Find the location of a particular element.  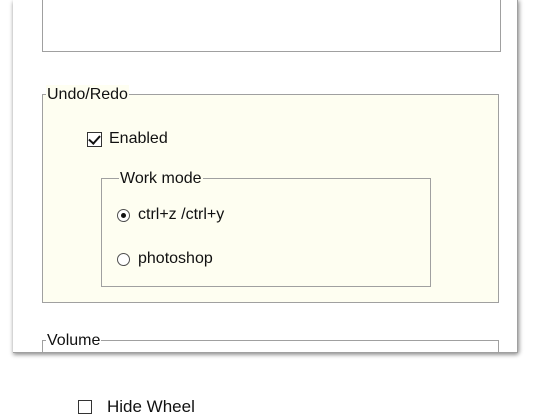

work-mode-group-title: Work mode is located at coordinates (161, 178).